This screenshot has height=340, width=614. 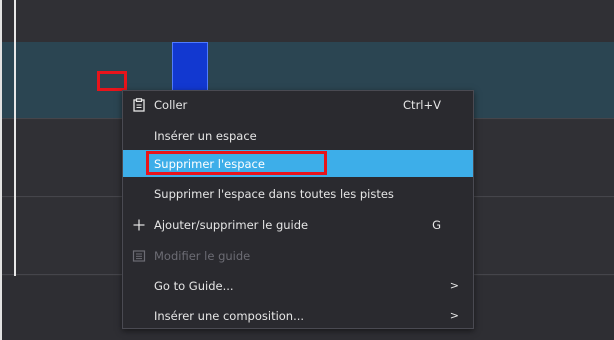 What do you see at coordinates (171, 104) in the screenshot?
I see `menu-item-label: Coller` at bounding box center [171, 104].